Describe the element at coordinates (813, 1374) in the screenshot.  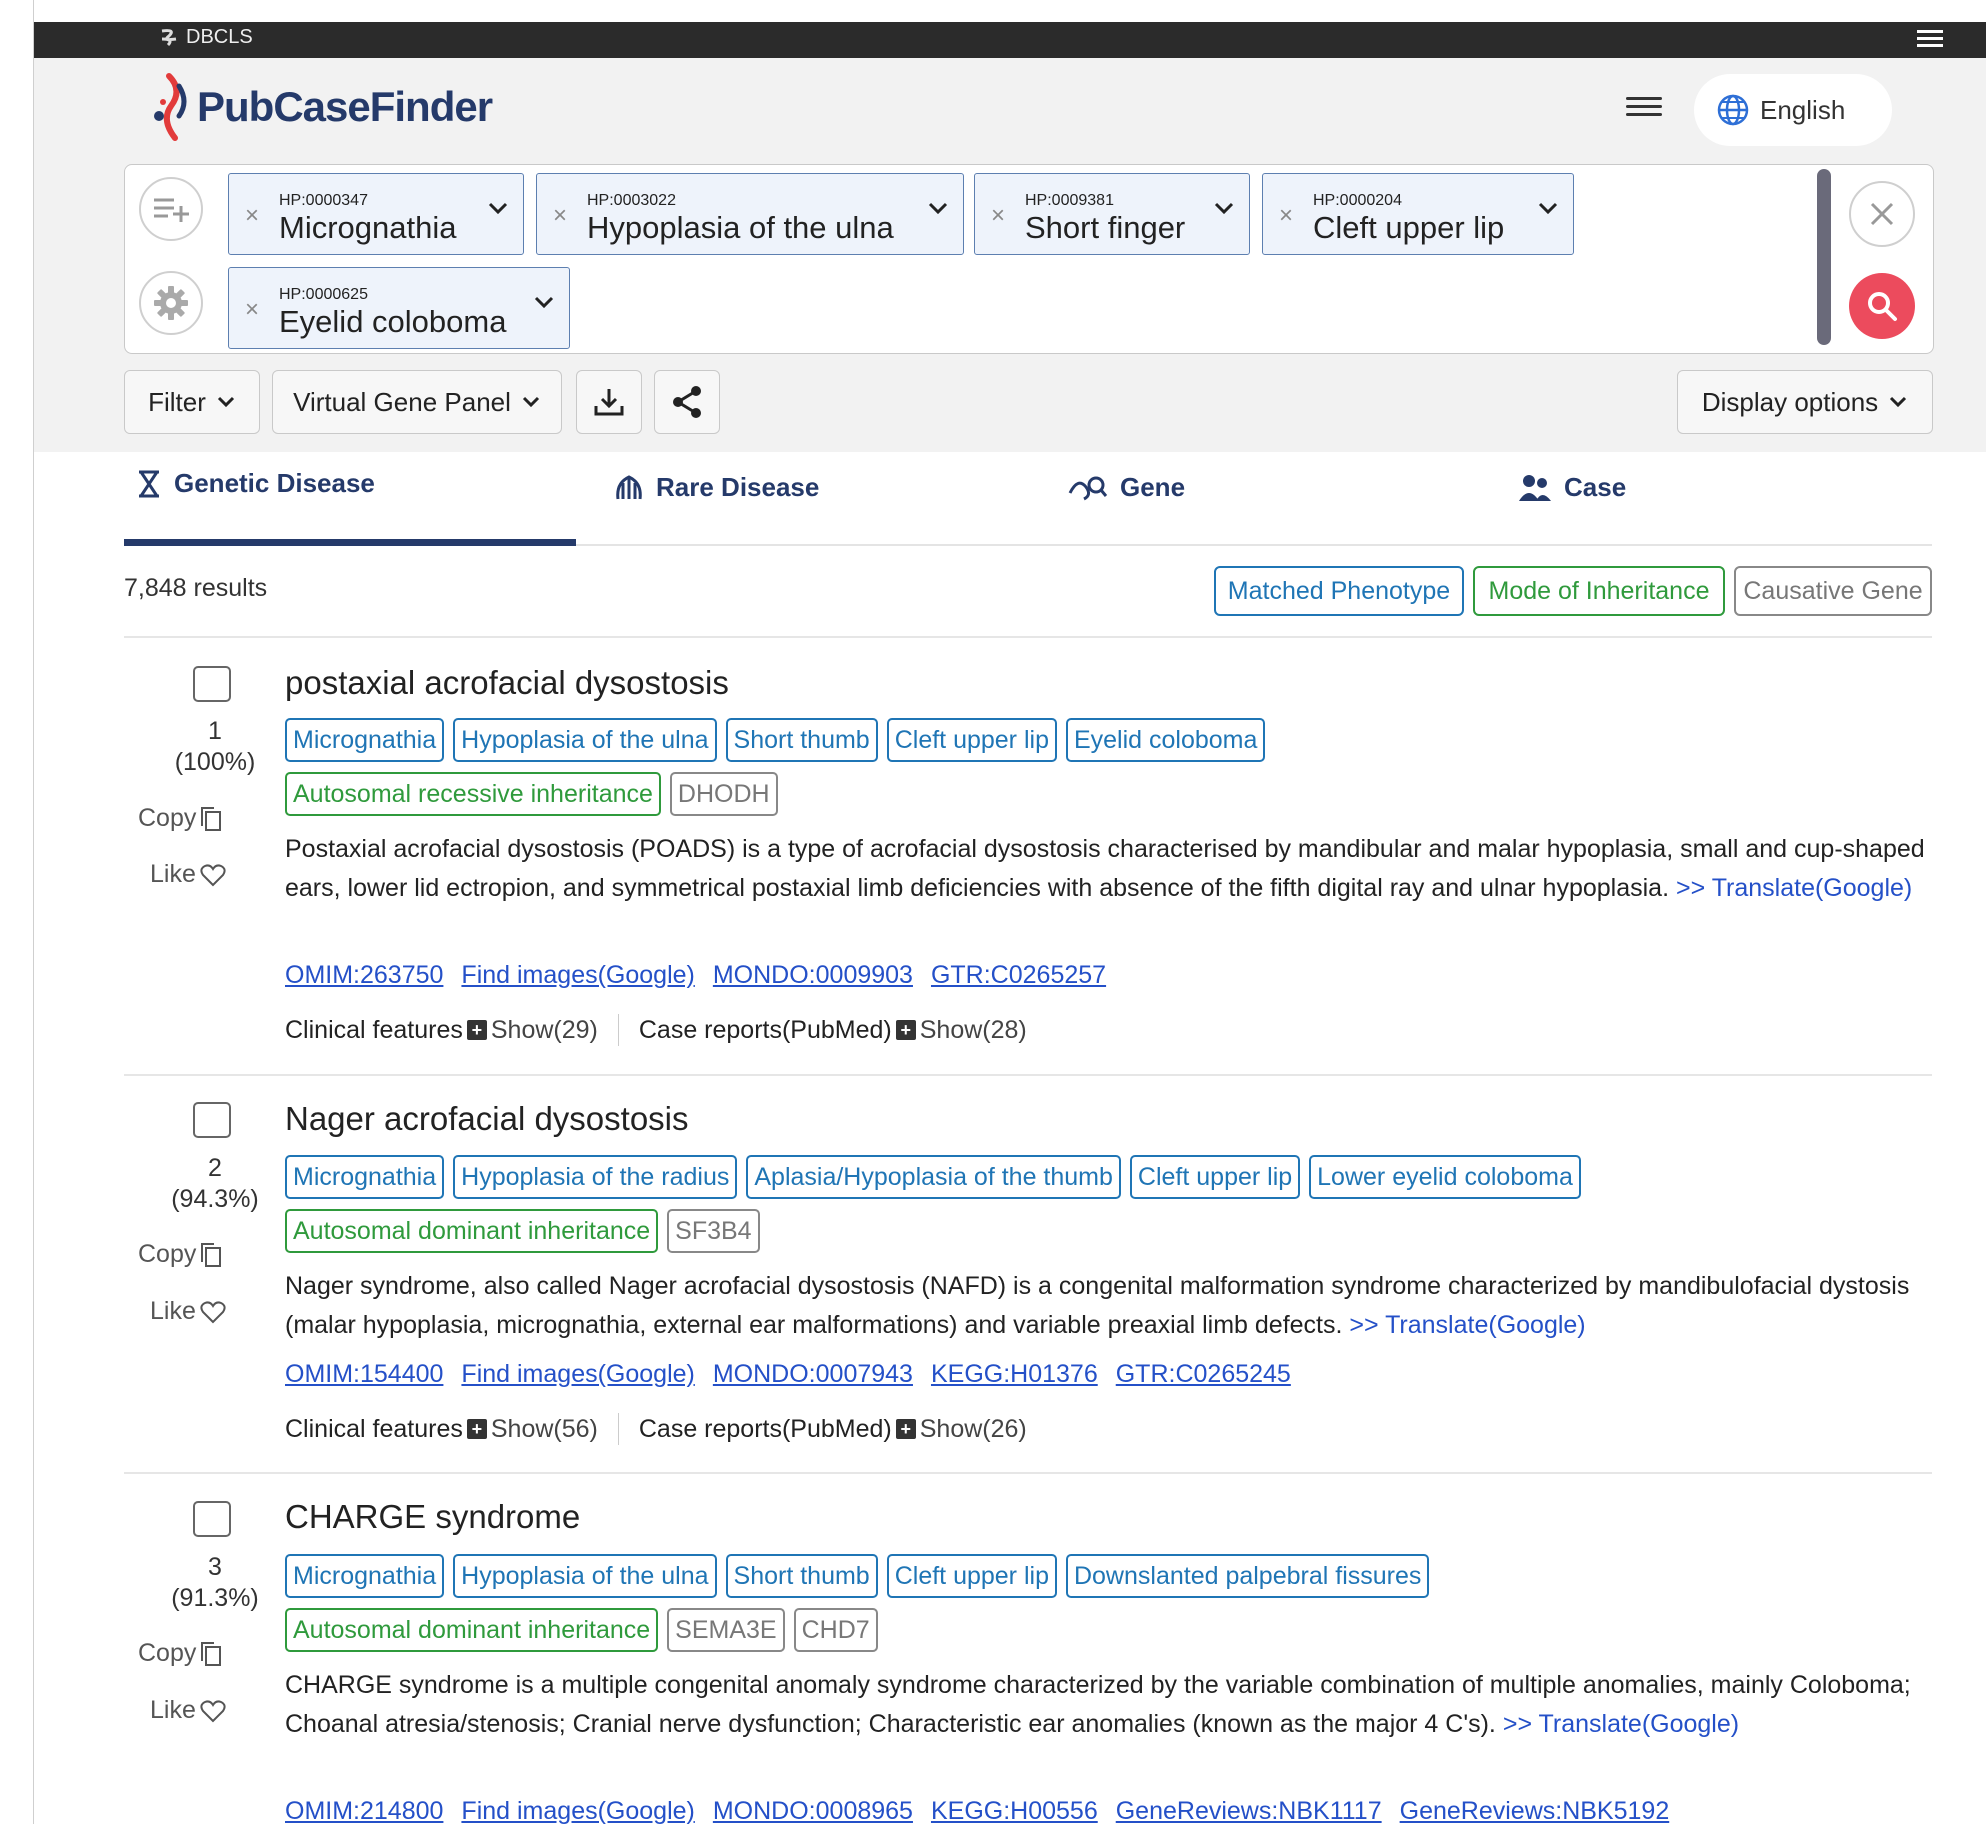
I see `external-link: MONDO:0007943` at that location.